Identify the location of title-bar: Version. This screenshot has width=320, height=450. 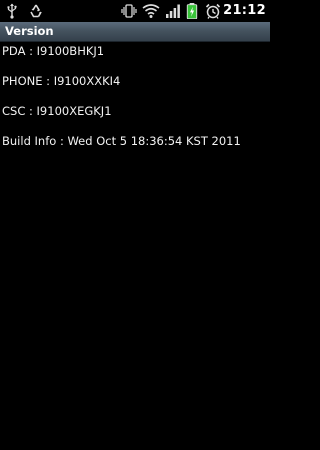
(135, 32).